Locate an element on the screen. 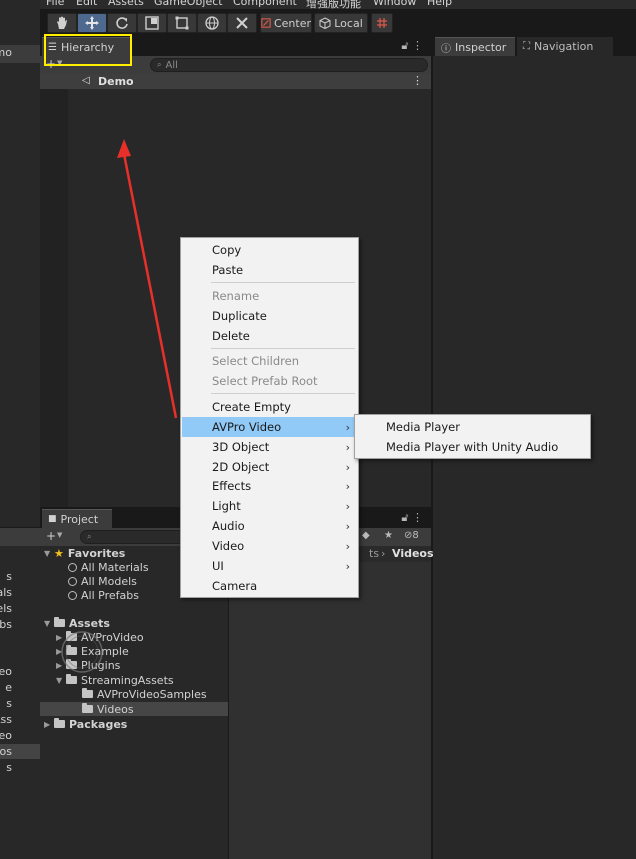 The height and width of the screenshot is (859, 636). menu-item-3d-object: 3D Object › is located at coordinates (270, 447).